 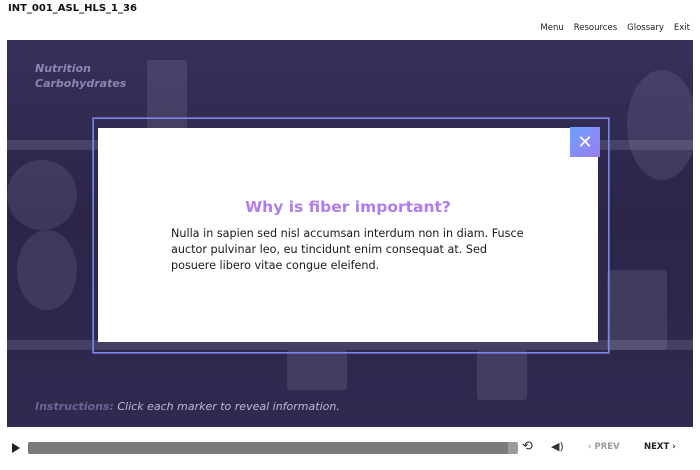 I want to click on seek-bar, so click(x=273, y=448).